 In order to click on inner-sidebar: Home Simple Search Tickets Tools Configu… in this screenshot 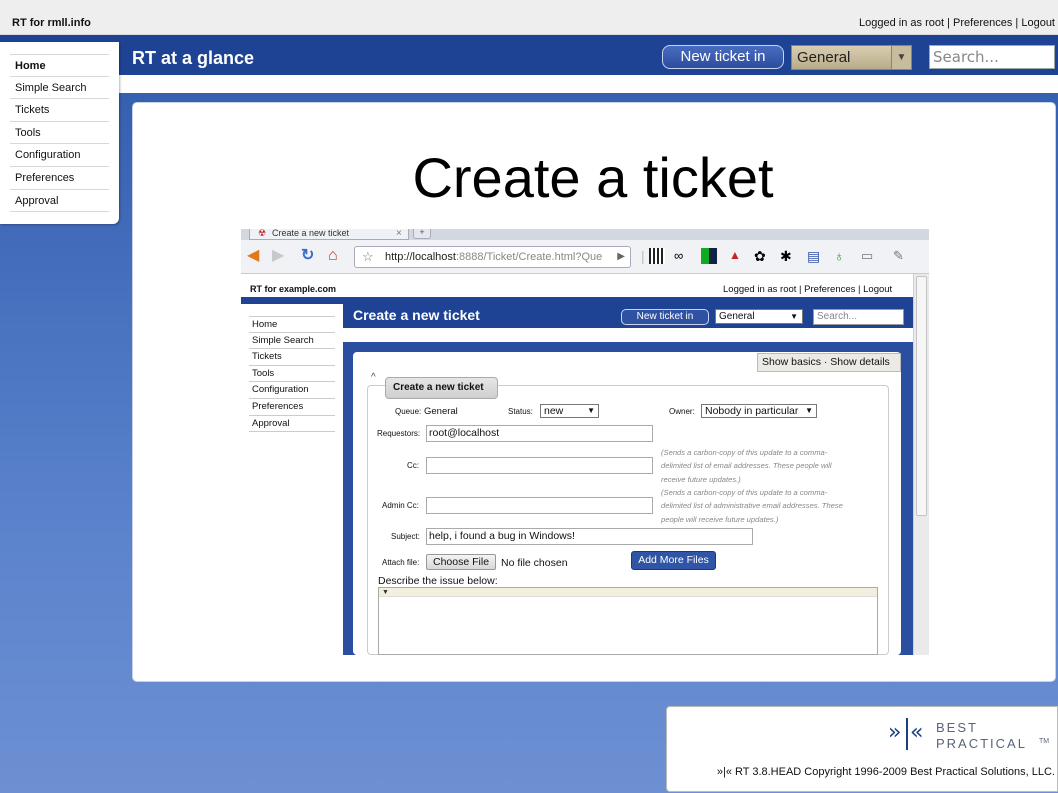, I will do `click(292, 372)`.